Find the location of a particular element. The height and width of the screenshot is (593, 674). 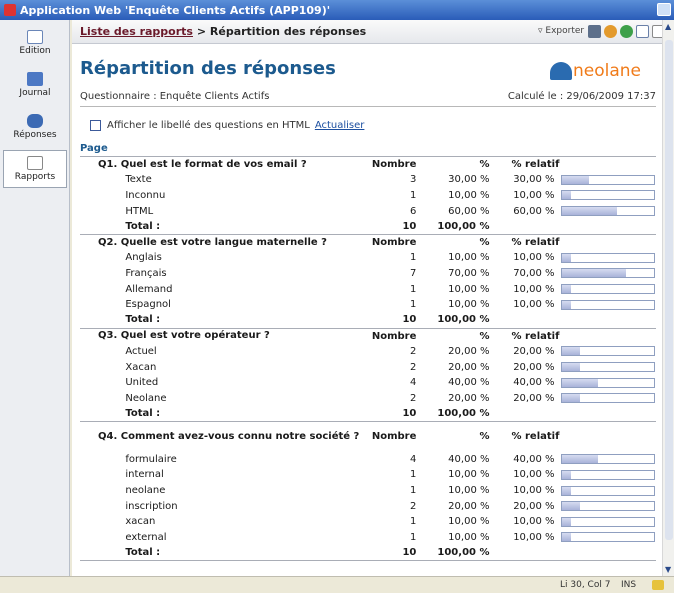

answer-row: formulaire 4 40,00 % 40,00 % is located at coordinates (368, 460).